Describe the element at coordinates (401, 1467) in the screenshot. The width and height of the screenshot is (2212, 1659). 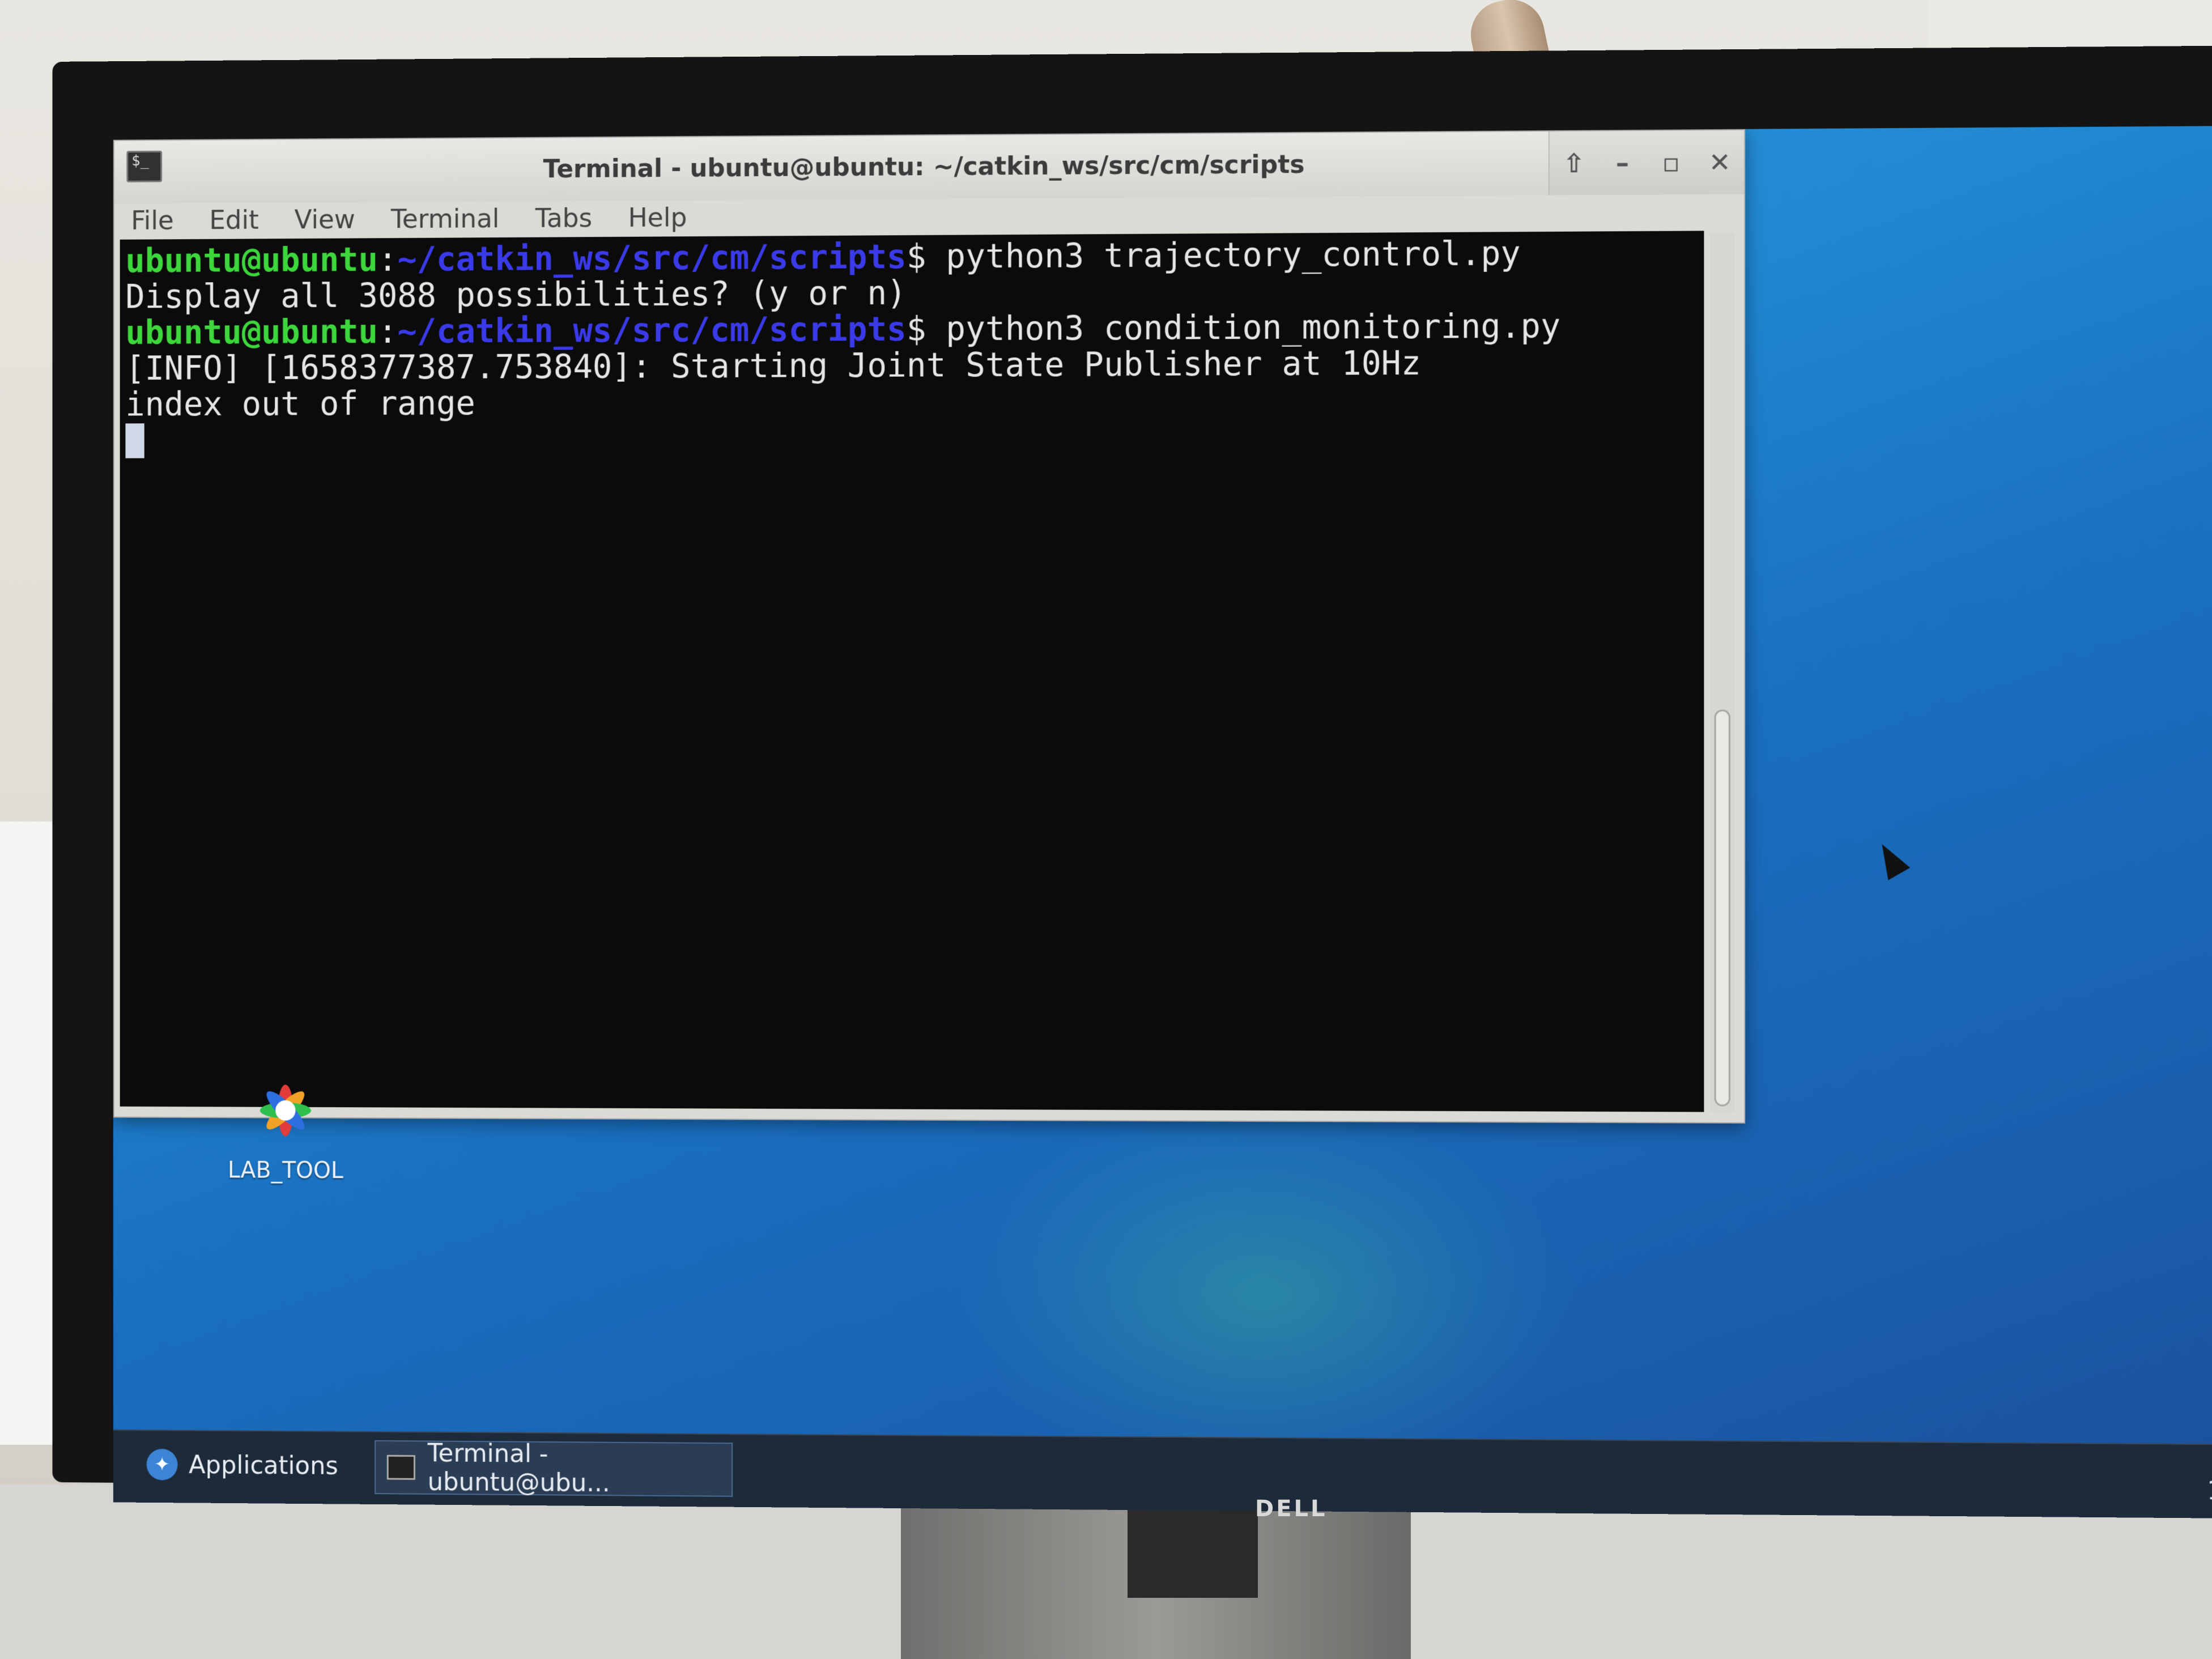
I see `terminal-task-icon` at that location.